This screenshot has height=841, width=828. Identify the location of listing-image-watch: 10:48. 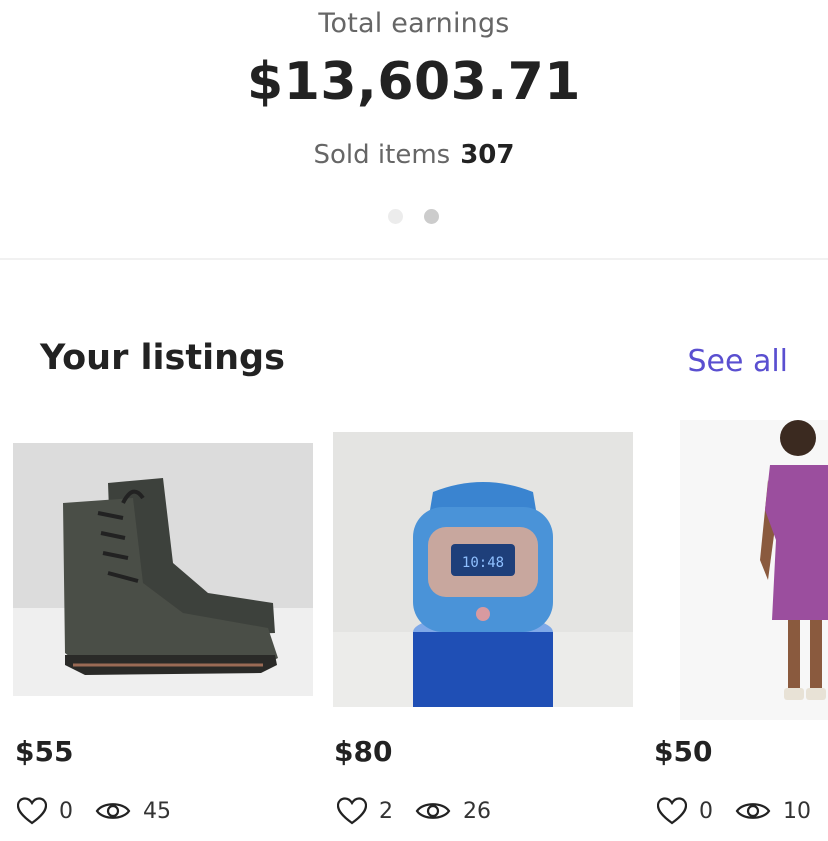
(483, 569).